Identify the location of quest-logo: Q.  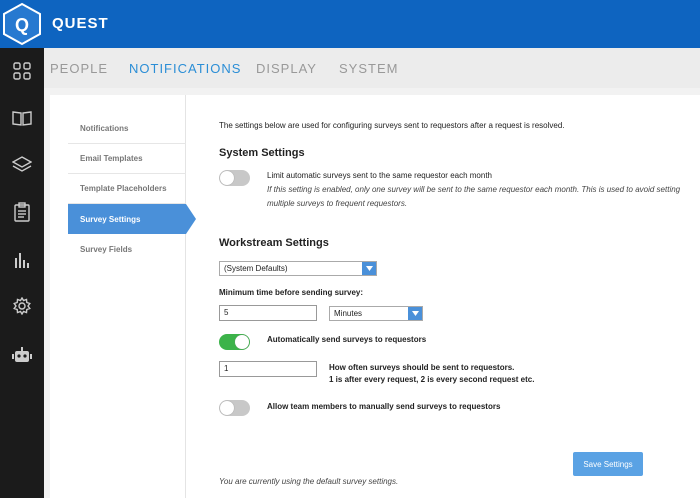
(22, 24).